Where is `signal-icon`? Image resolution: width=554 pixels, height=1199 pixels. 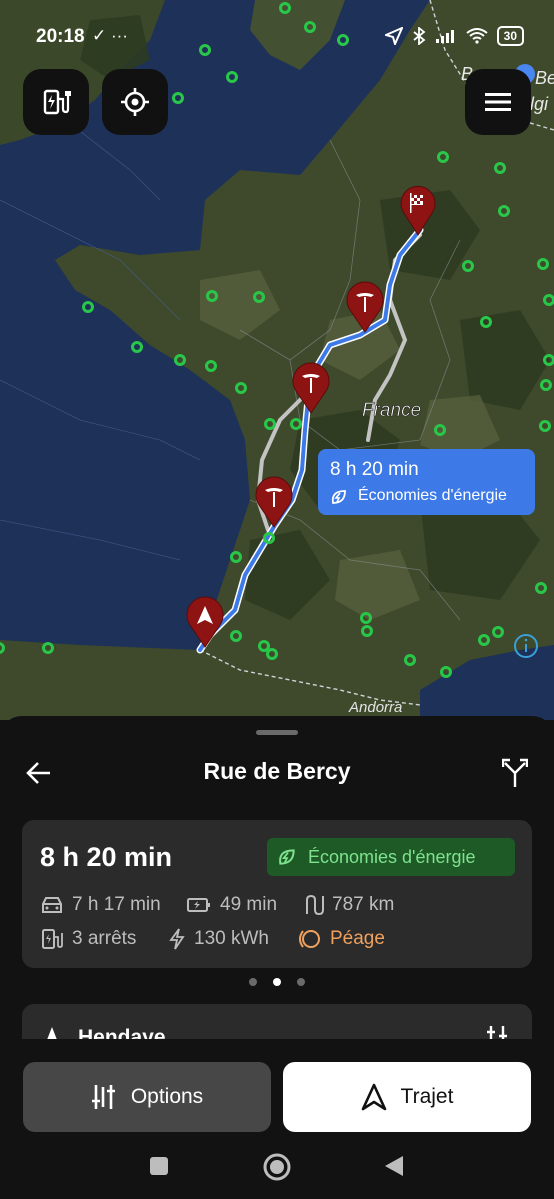 signal-icon is located at coordinates (444, 36).